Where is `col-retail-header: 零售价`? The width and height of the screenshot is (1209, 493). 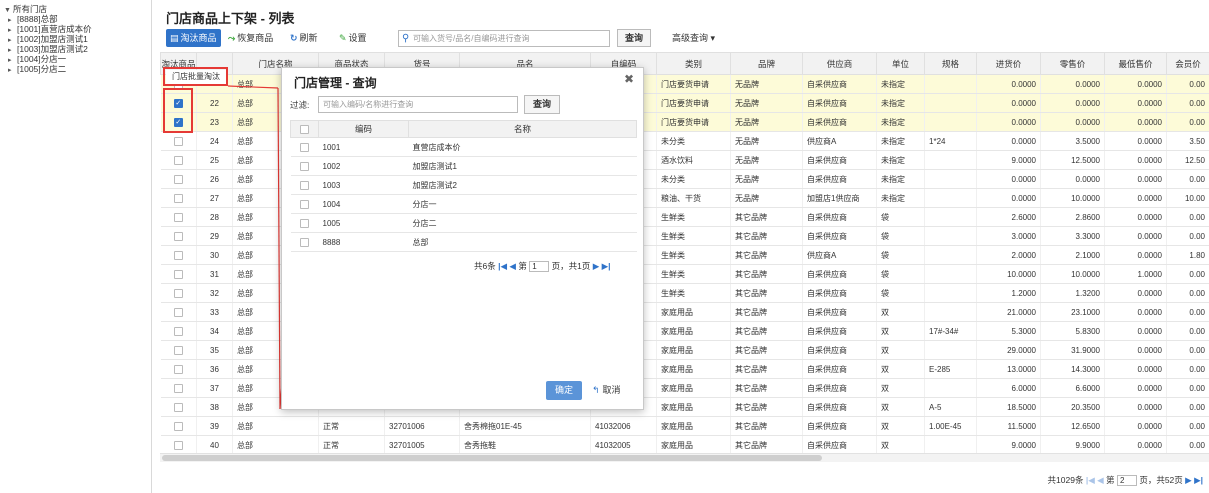
col-retail-header: 零售价 is located at coordinates (1072, 63).